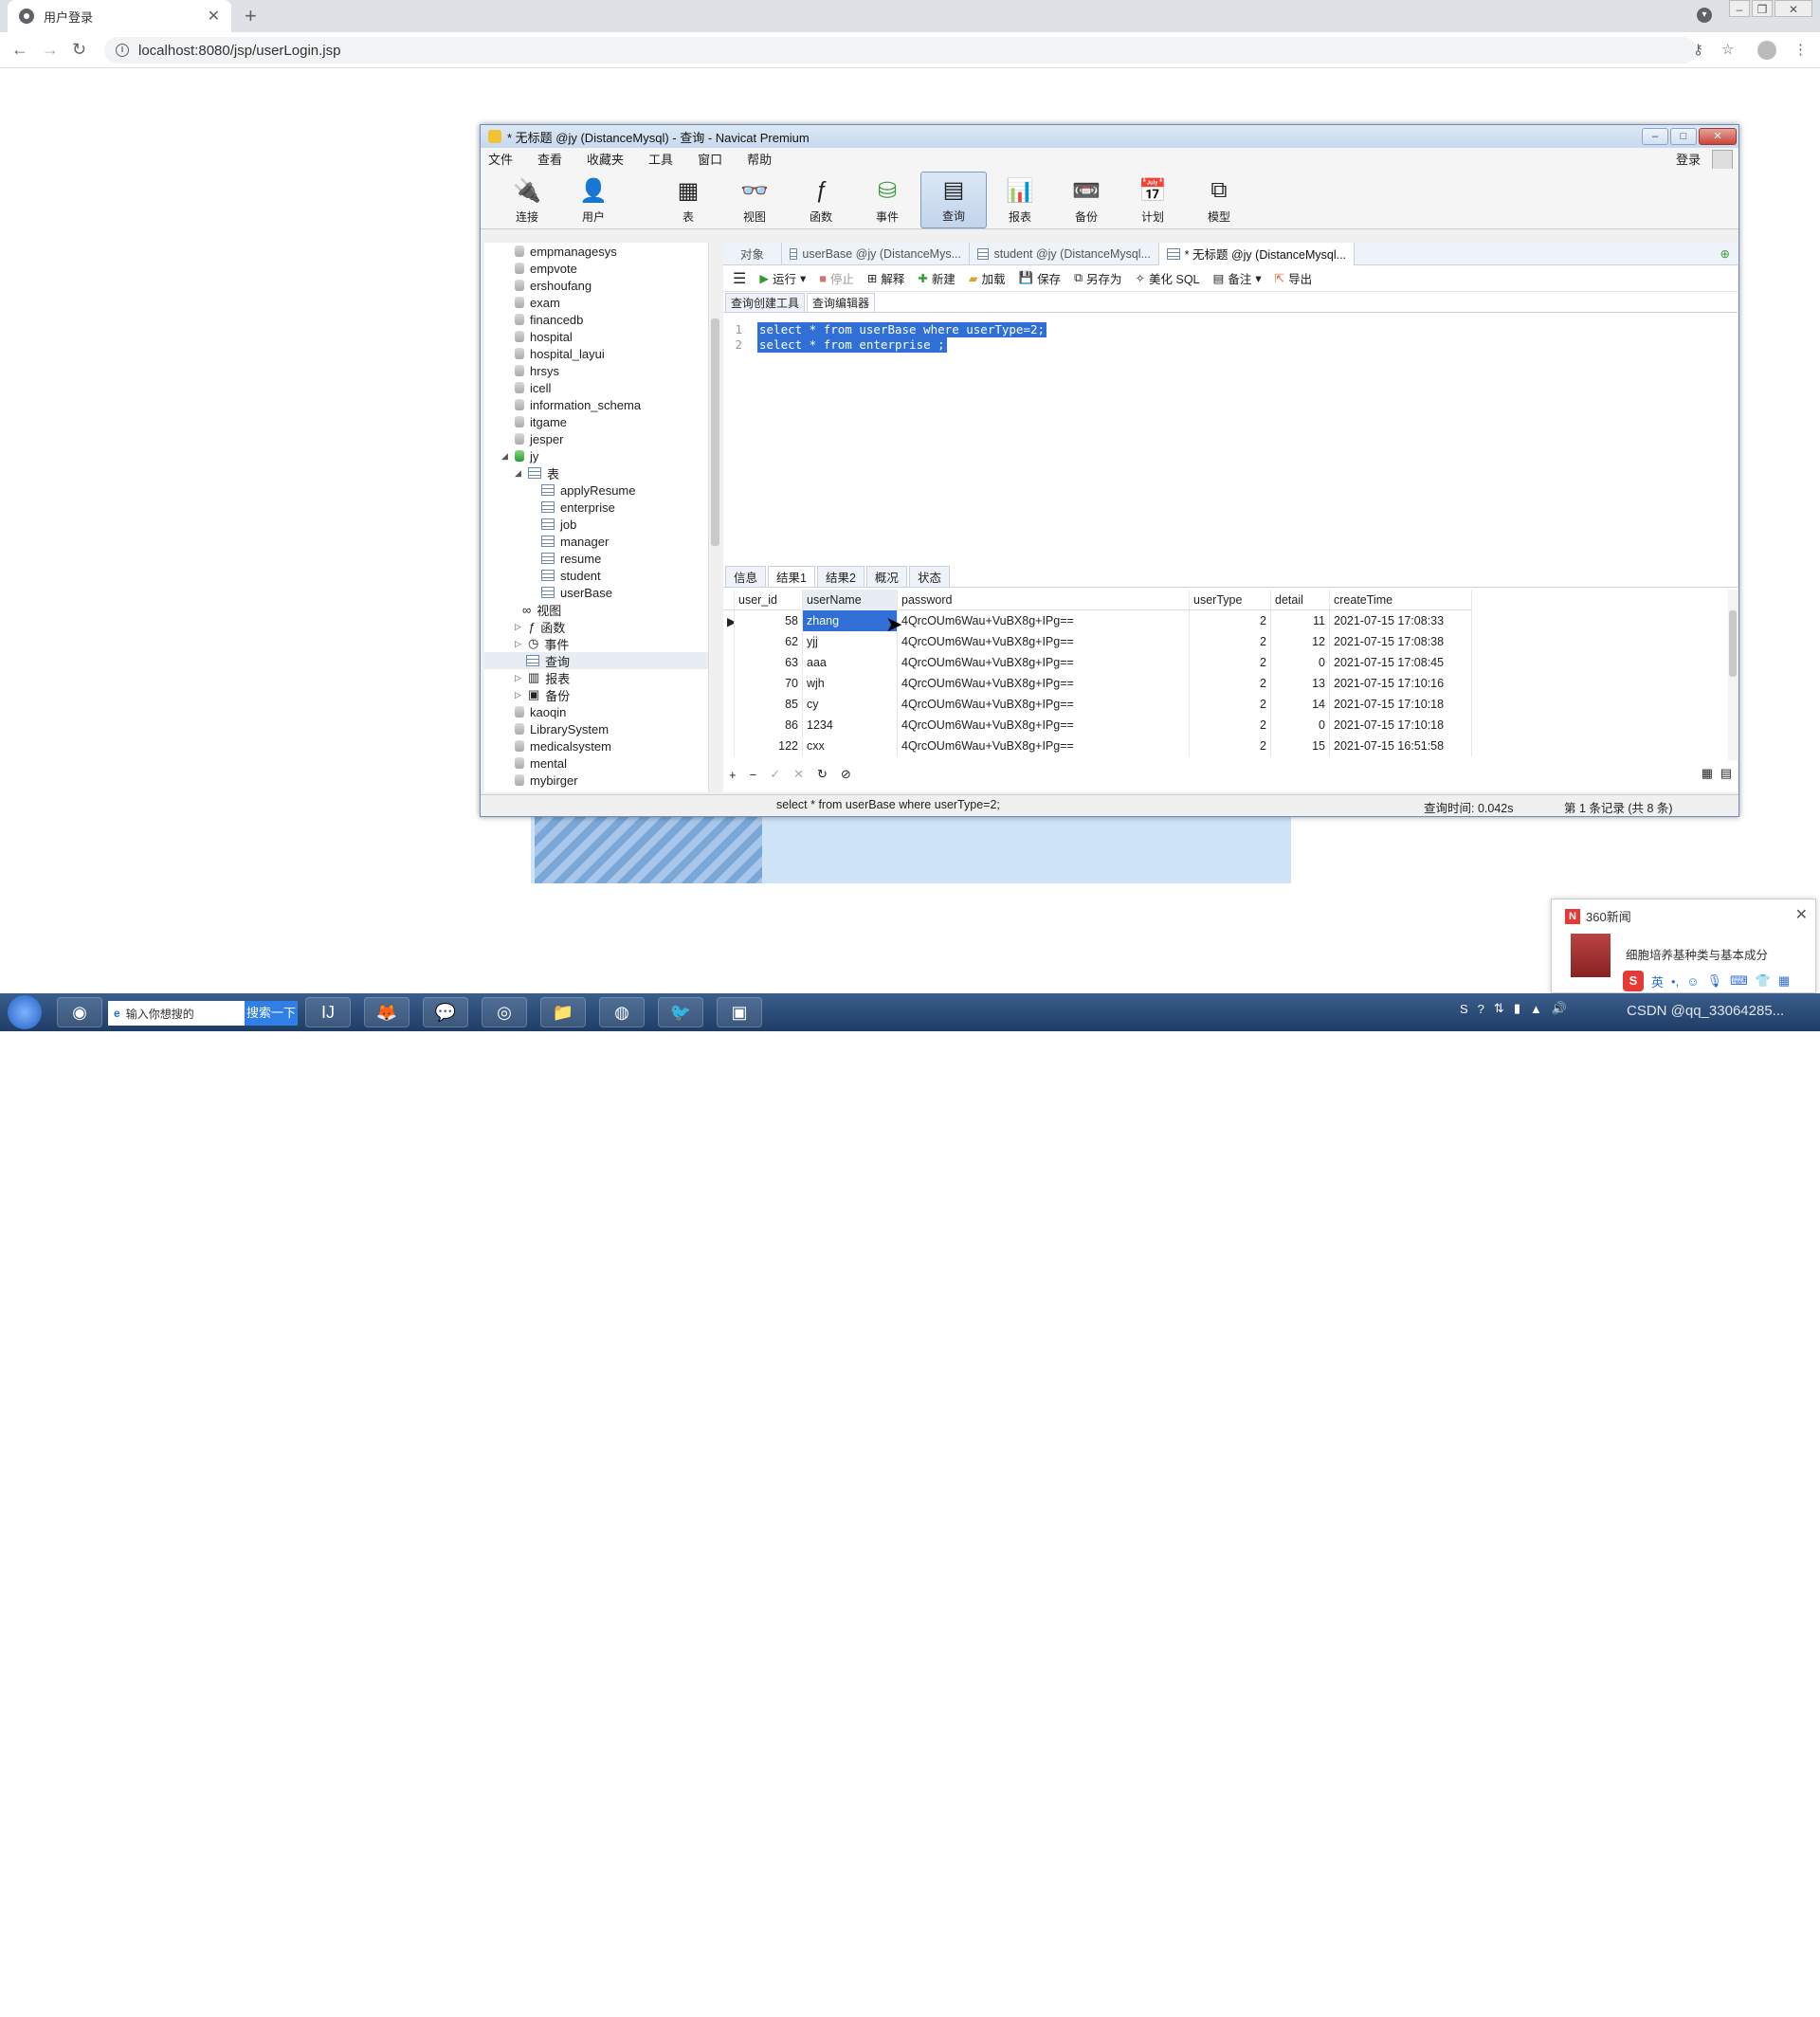  What do you see at coordinates (1762, 9) in the screenshot?
I see `restore-icon: ❐` at bounding box center [1762, 9].